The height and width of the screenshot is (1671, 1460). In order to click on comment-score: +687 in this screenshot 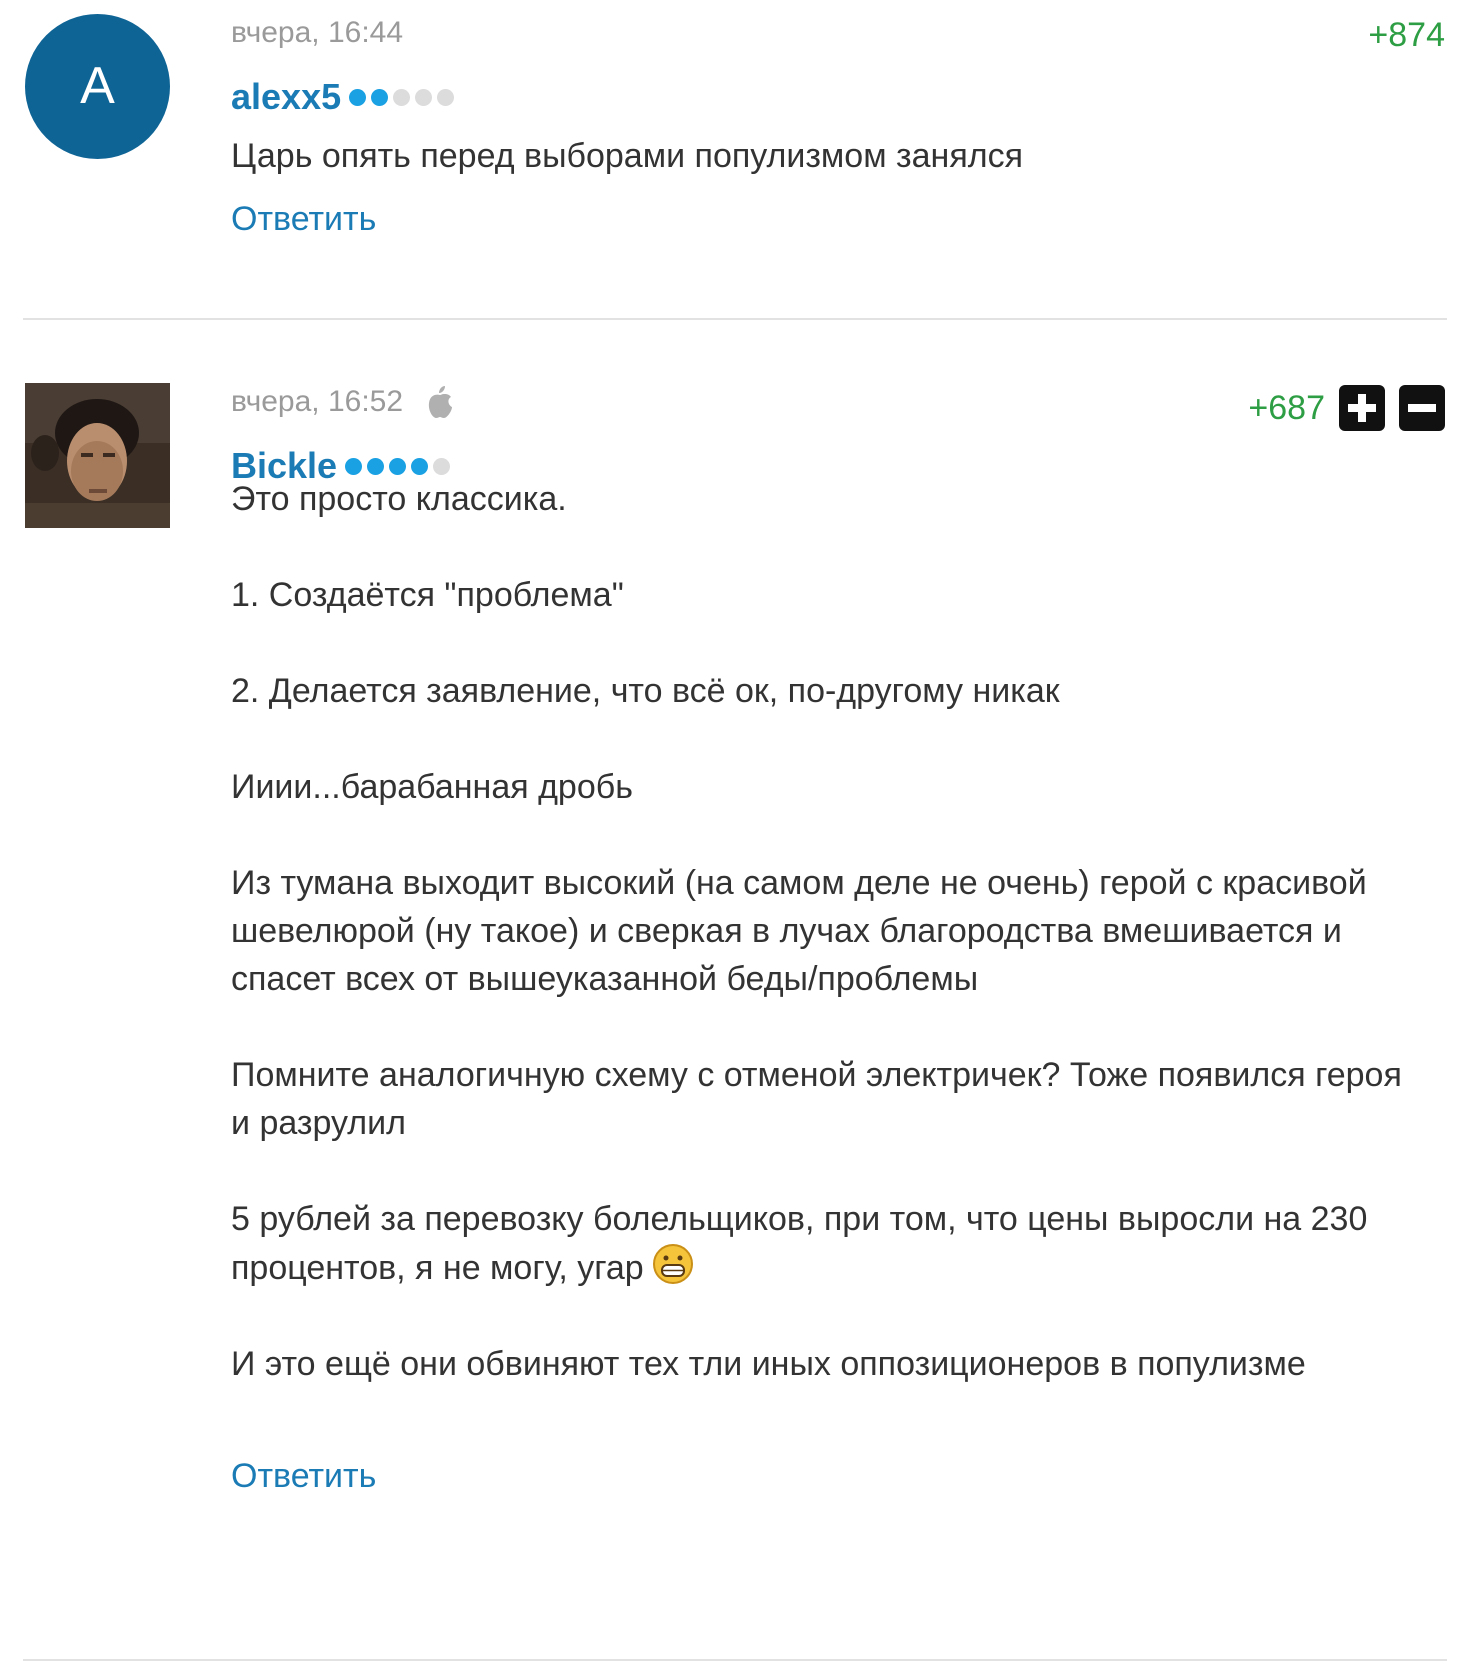, I will do `click(1286, 407)`.